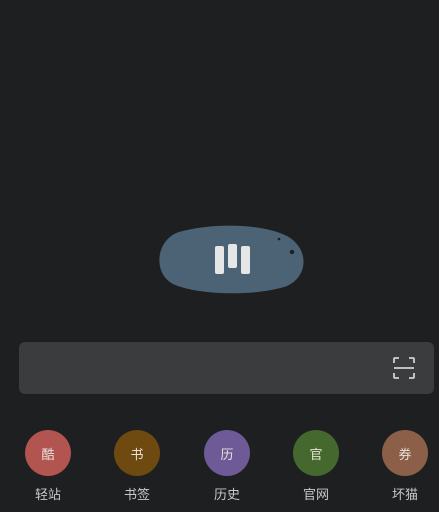 This screenshot has width=439, height=512. Describe the element at coordinates (199, 368) in the screenshot. I see `search-input` at that location.